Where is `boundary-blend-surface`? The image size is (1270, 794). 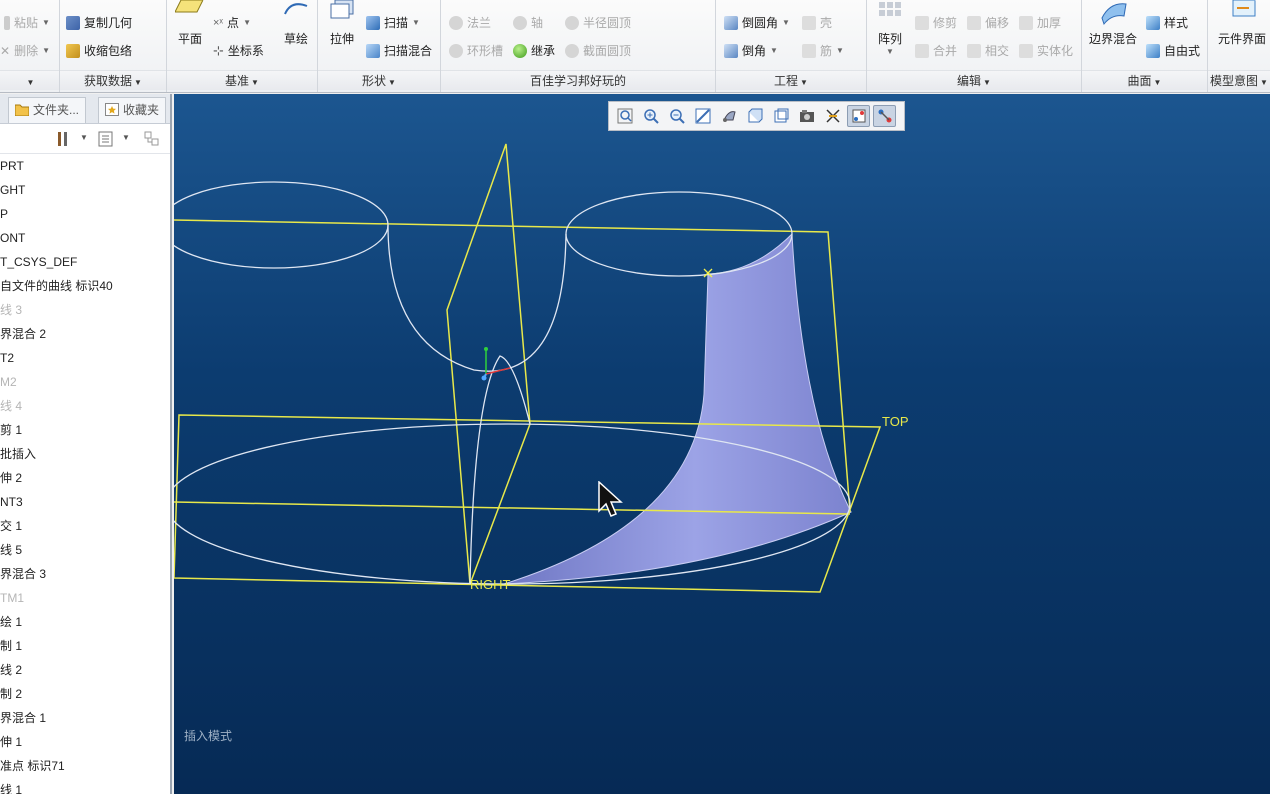 boundary-blend-surface is located at coordinates (677, 408).